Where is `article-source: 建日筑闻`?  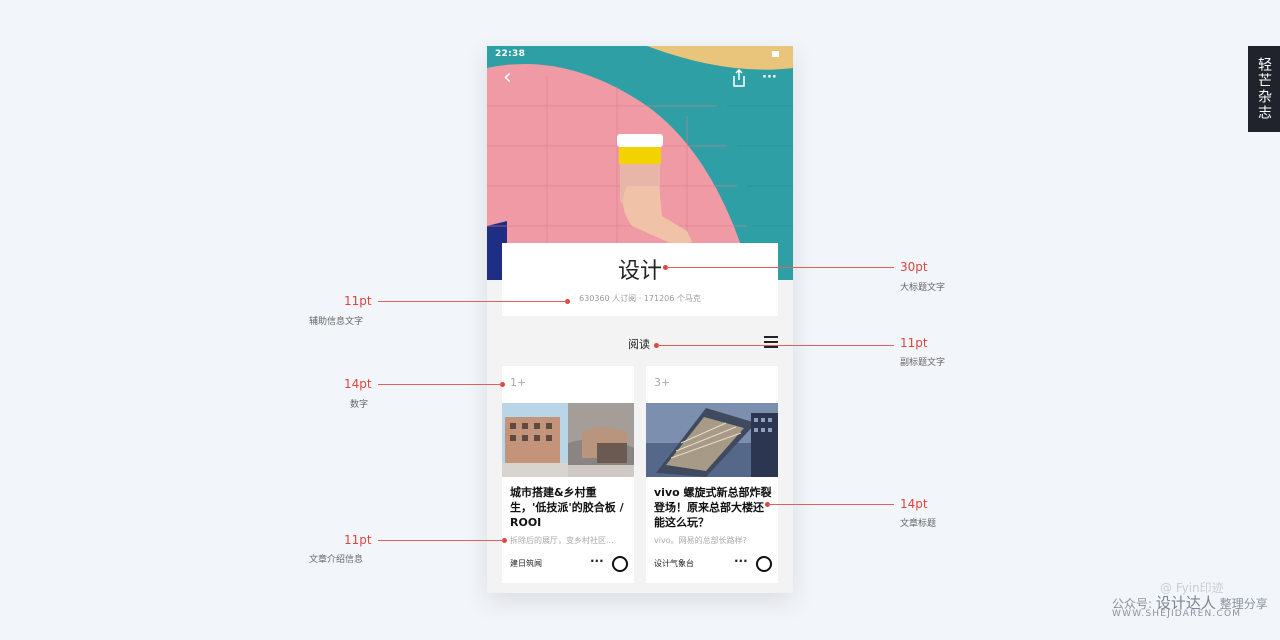 article-source: 建日筑闻 is located at coordinates (526, 563).